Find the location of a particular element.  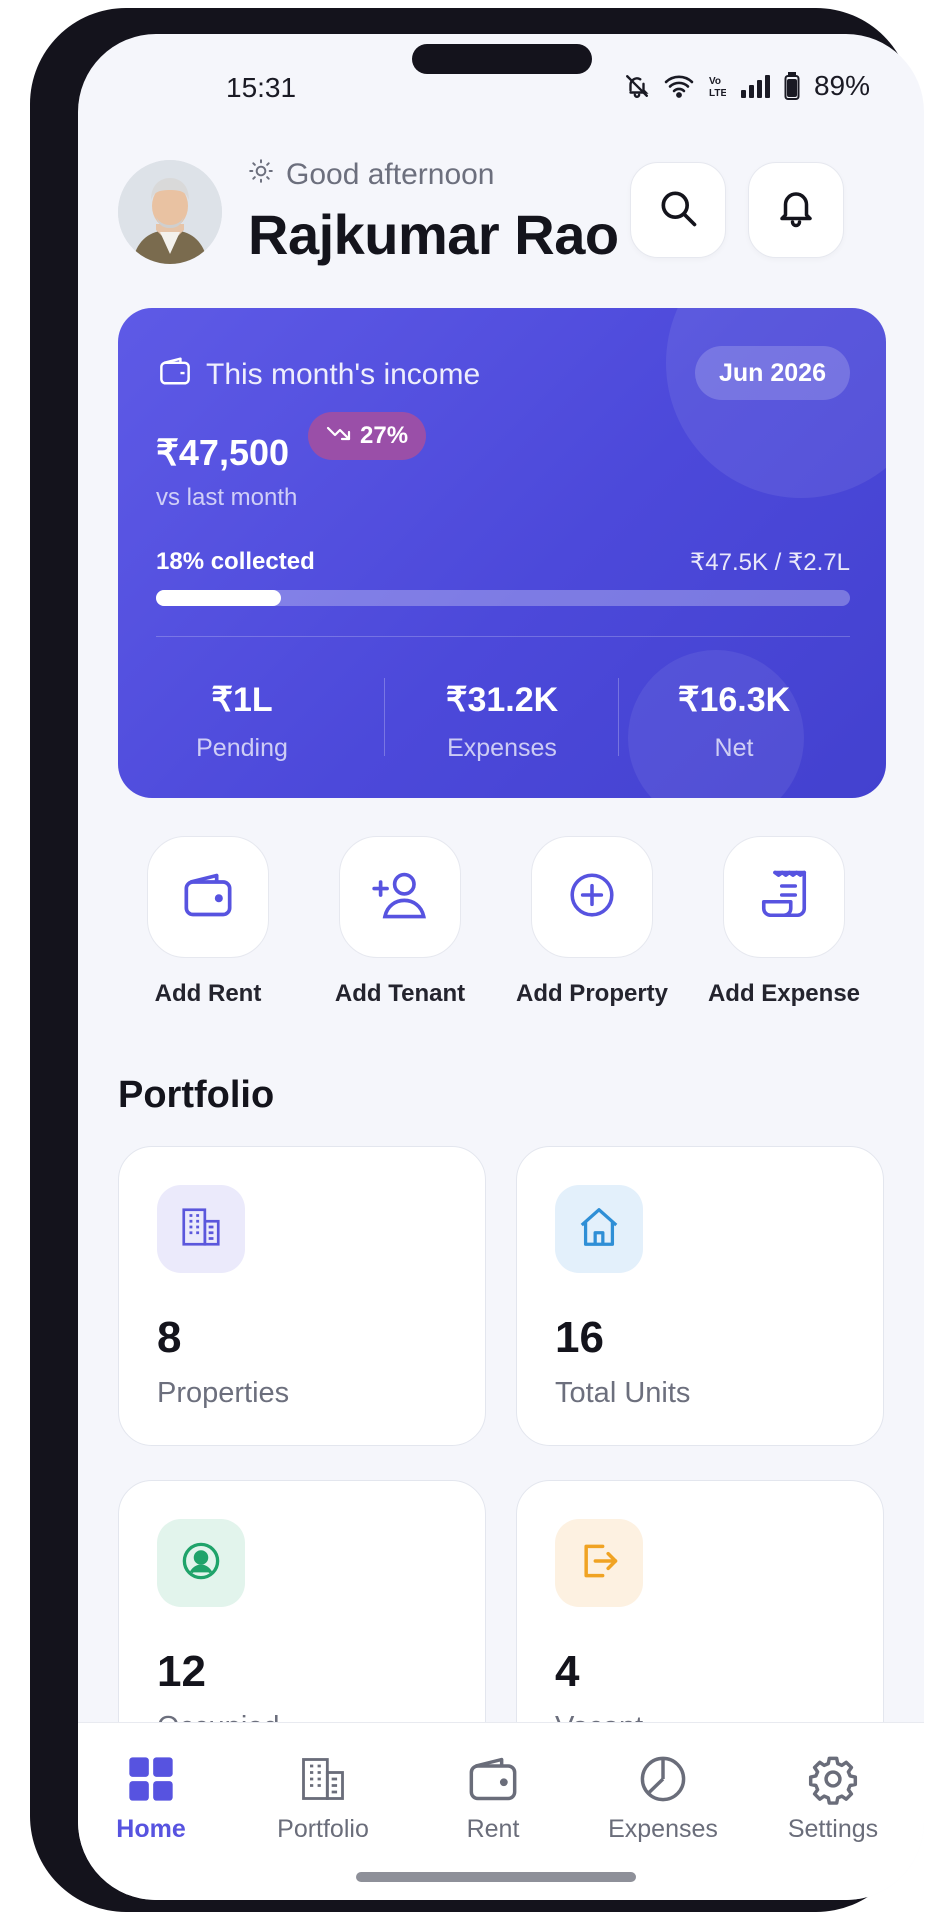

add-property-button: Add Property is located at coordinates (592, 922).